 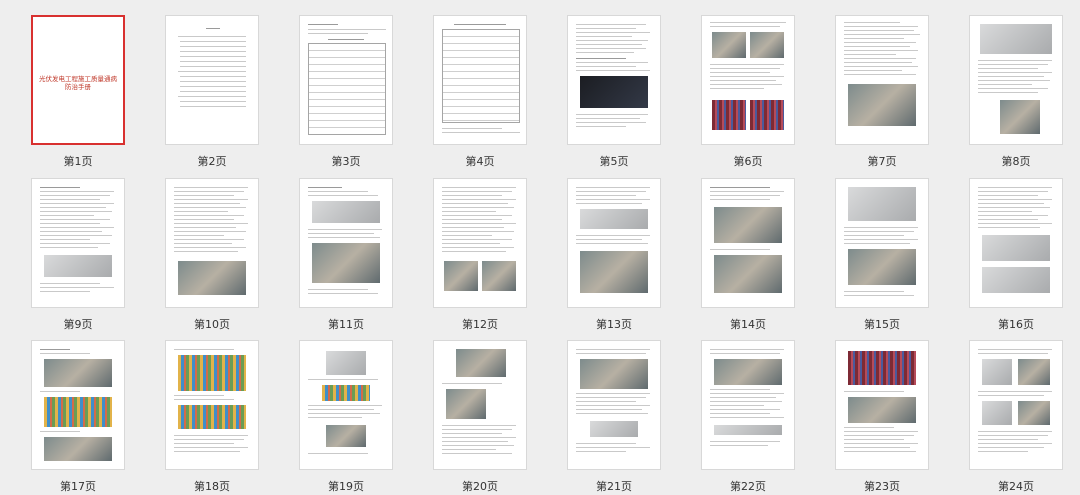 What do you see at coordinates (346, 486) in the screenshot?
I see `page-label: 第19页` at bounding box center [346, 486].